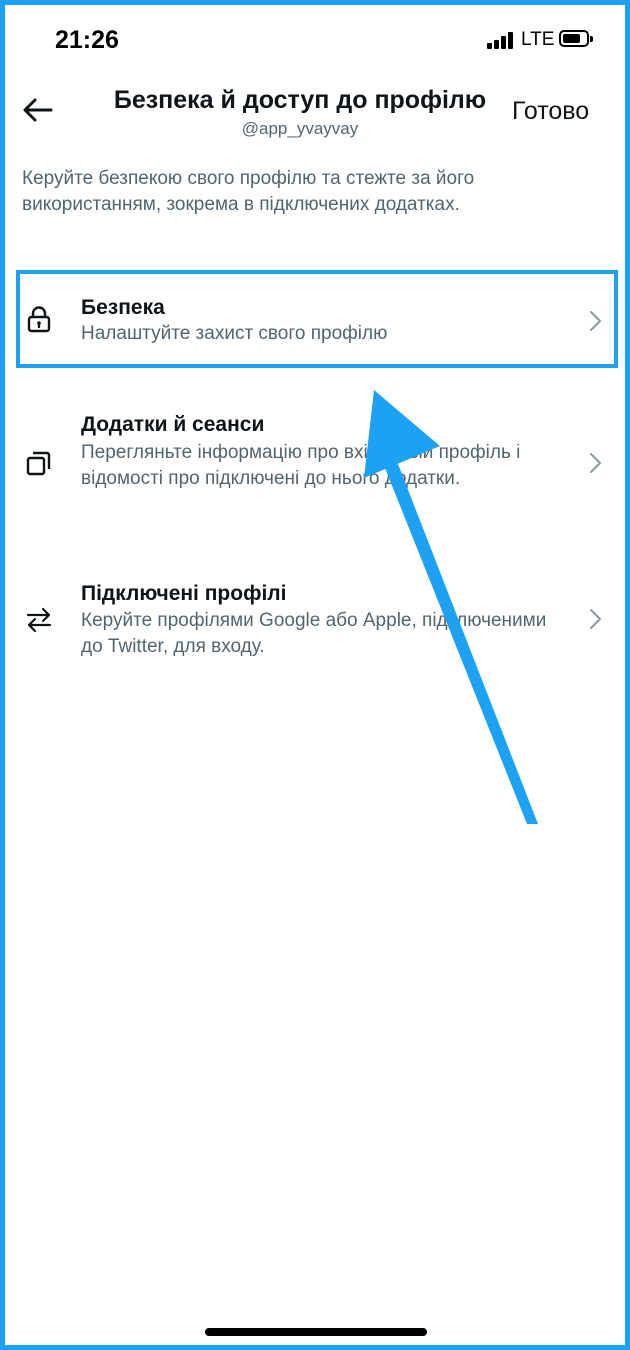 Image resolution: width=630 pixels, height=1350 pixels. I want to click on home-indicator, so click(316, 1332).